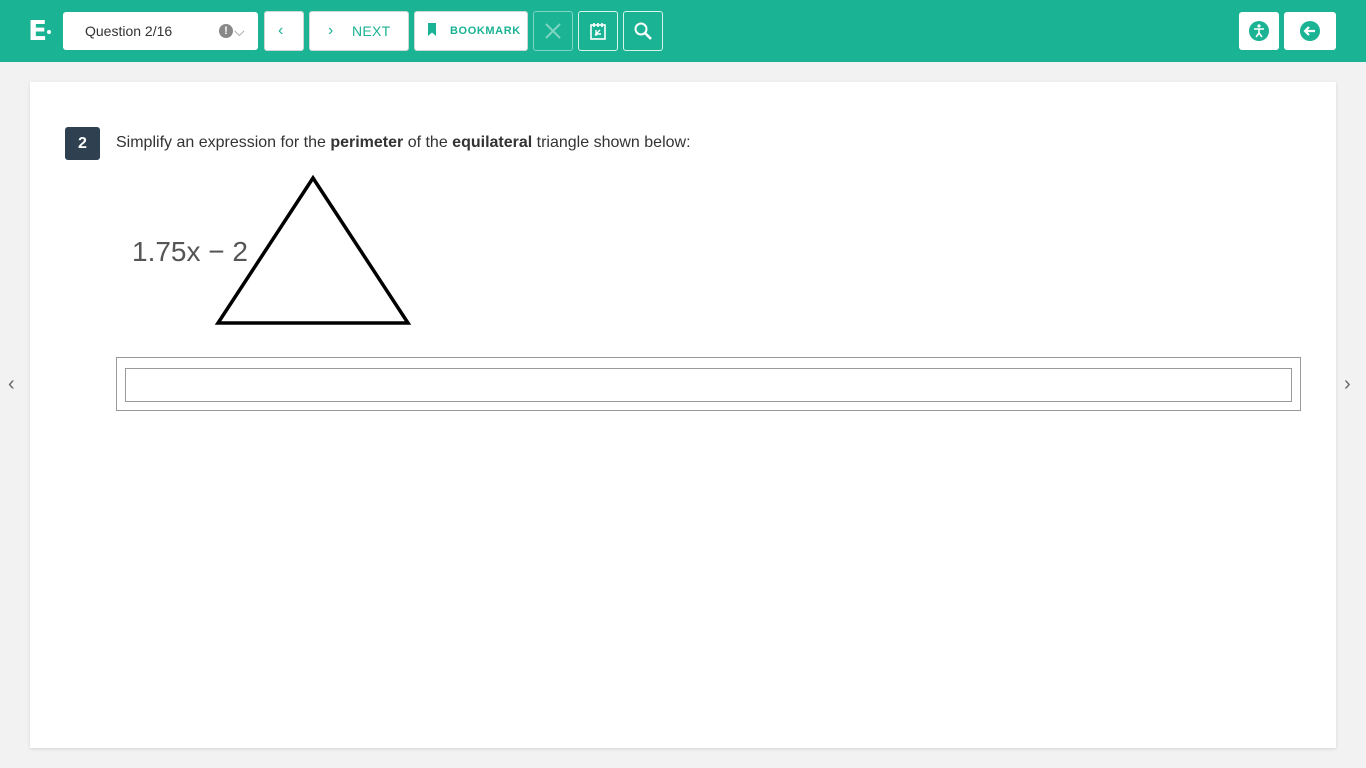 The width and height of the screenshot is (1366, 768). I want to click on answer-area, so click(708, 384).